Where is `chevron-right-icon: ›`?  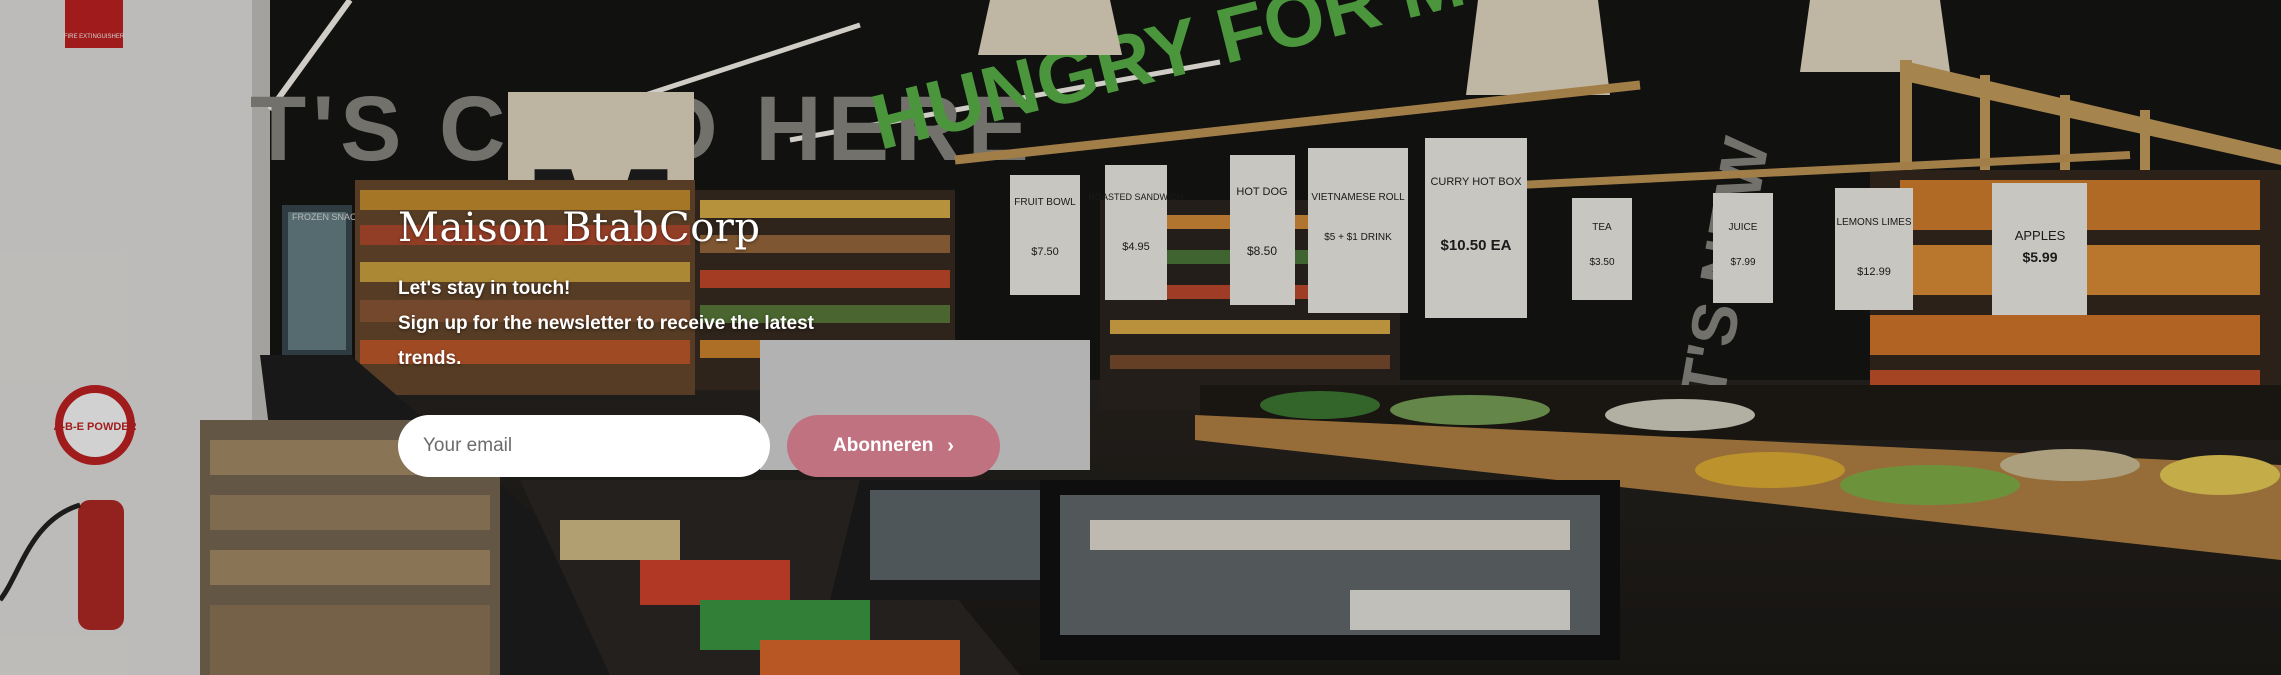 chevron-right-icon: › is located at coordinates (950, 446).